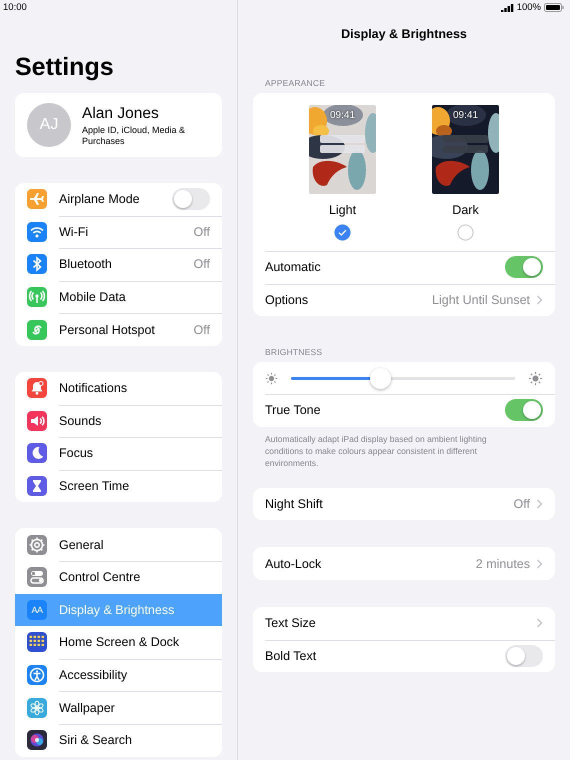 This screenshot has width=570, height=760. I want to click on sidebar-item: Mobile Data, so click(118, 297).